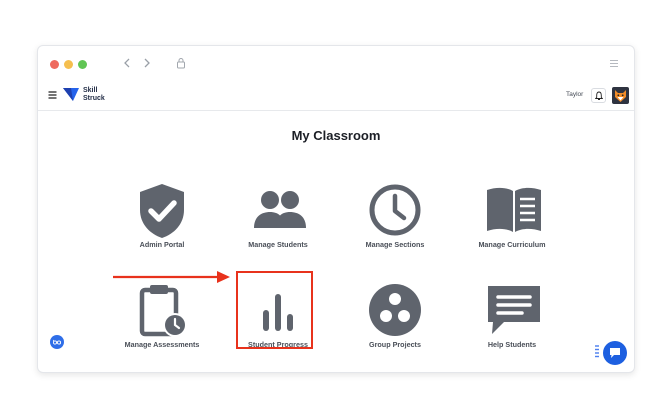  I want to click on lock-icon, so click(181, 63).